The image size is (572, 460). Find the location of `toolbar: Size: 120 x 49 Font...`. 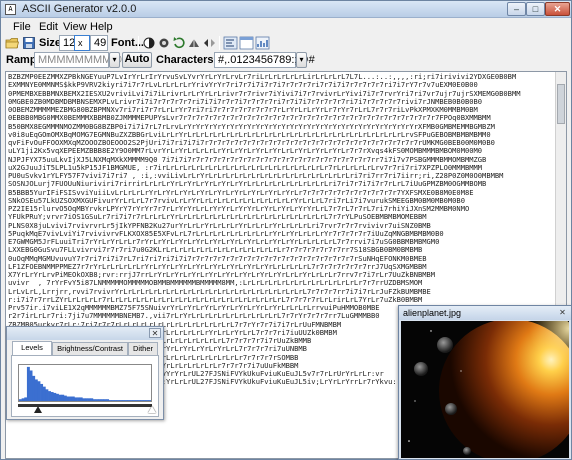

toolbar: Size: 120 x 49 Font... is located at coordinates (286, 43).